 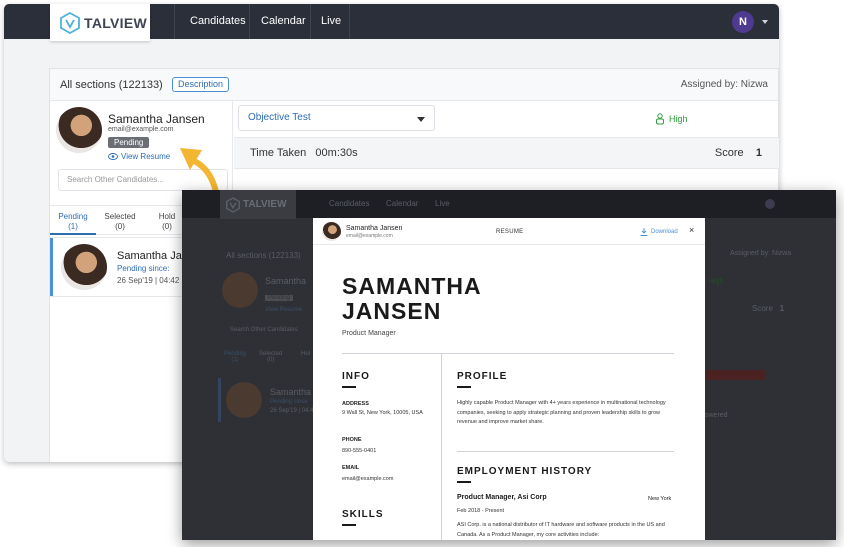 I want to click on column-divider, so click(x=441, y=447).